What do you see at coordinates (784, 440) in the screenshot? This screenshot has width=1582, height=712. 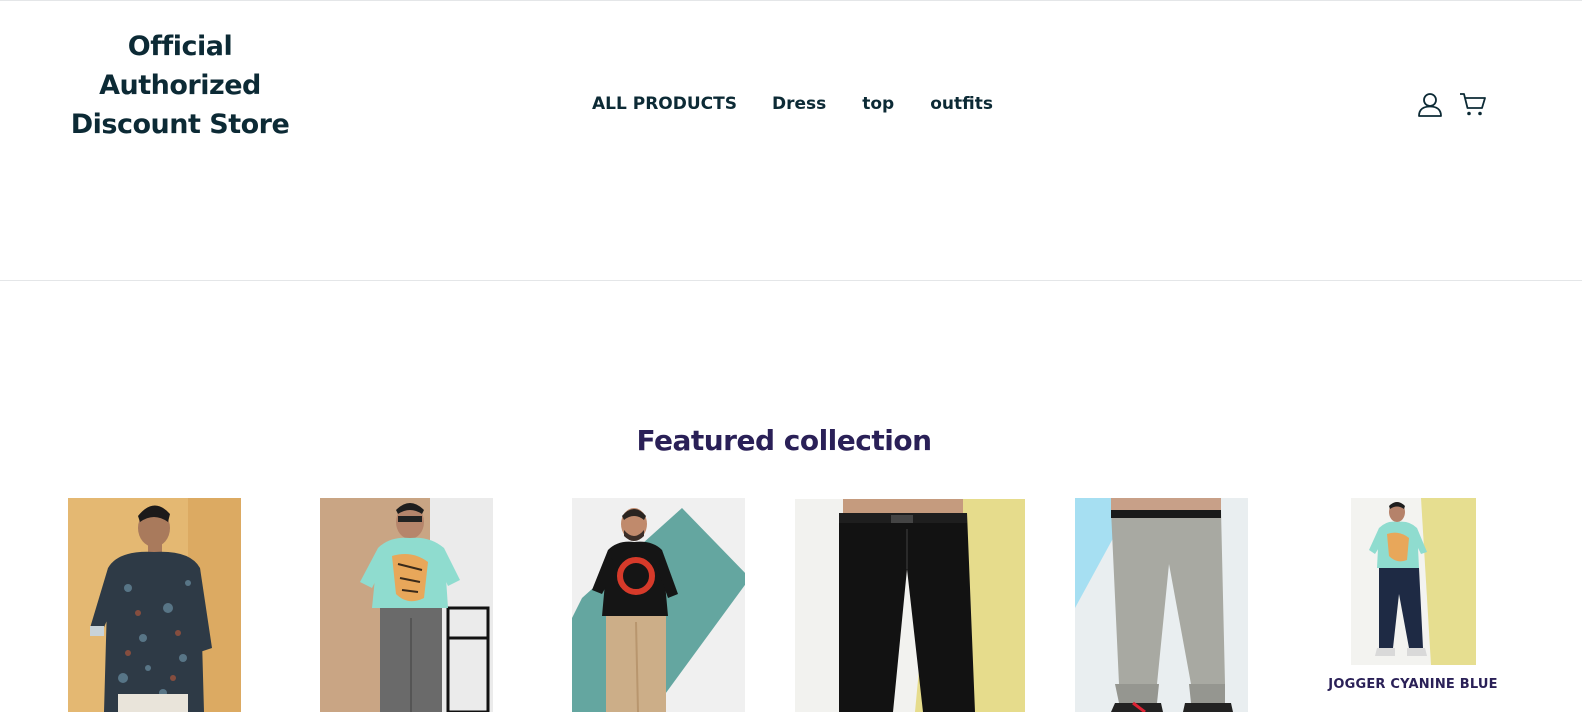 I see `featured-collection-title: Featured collection` at bounding box center [784, 440].